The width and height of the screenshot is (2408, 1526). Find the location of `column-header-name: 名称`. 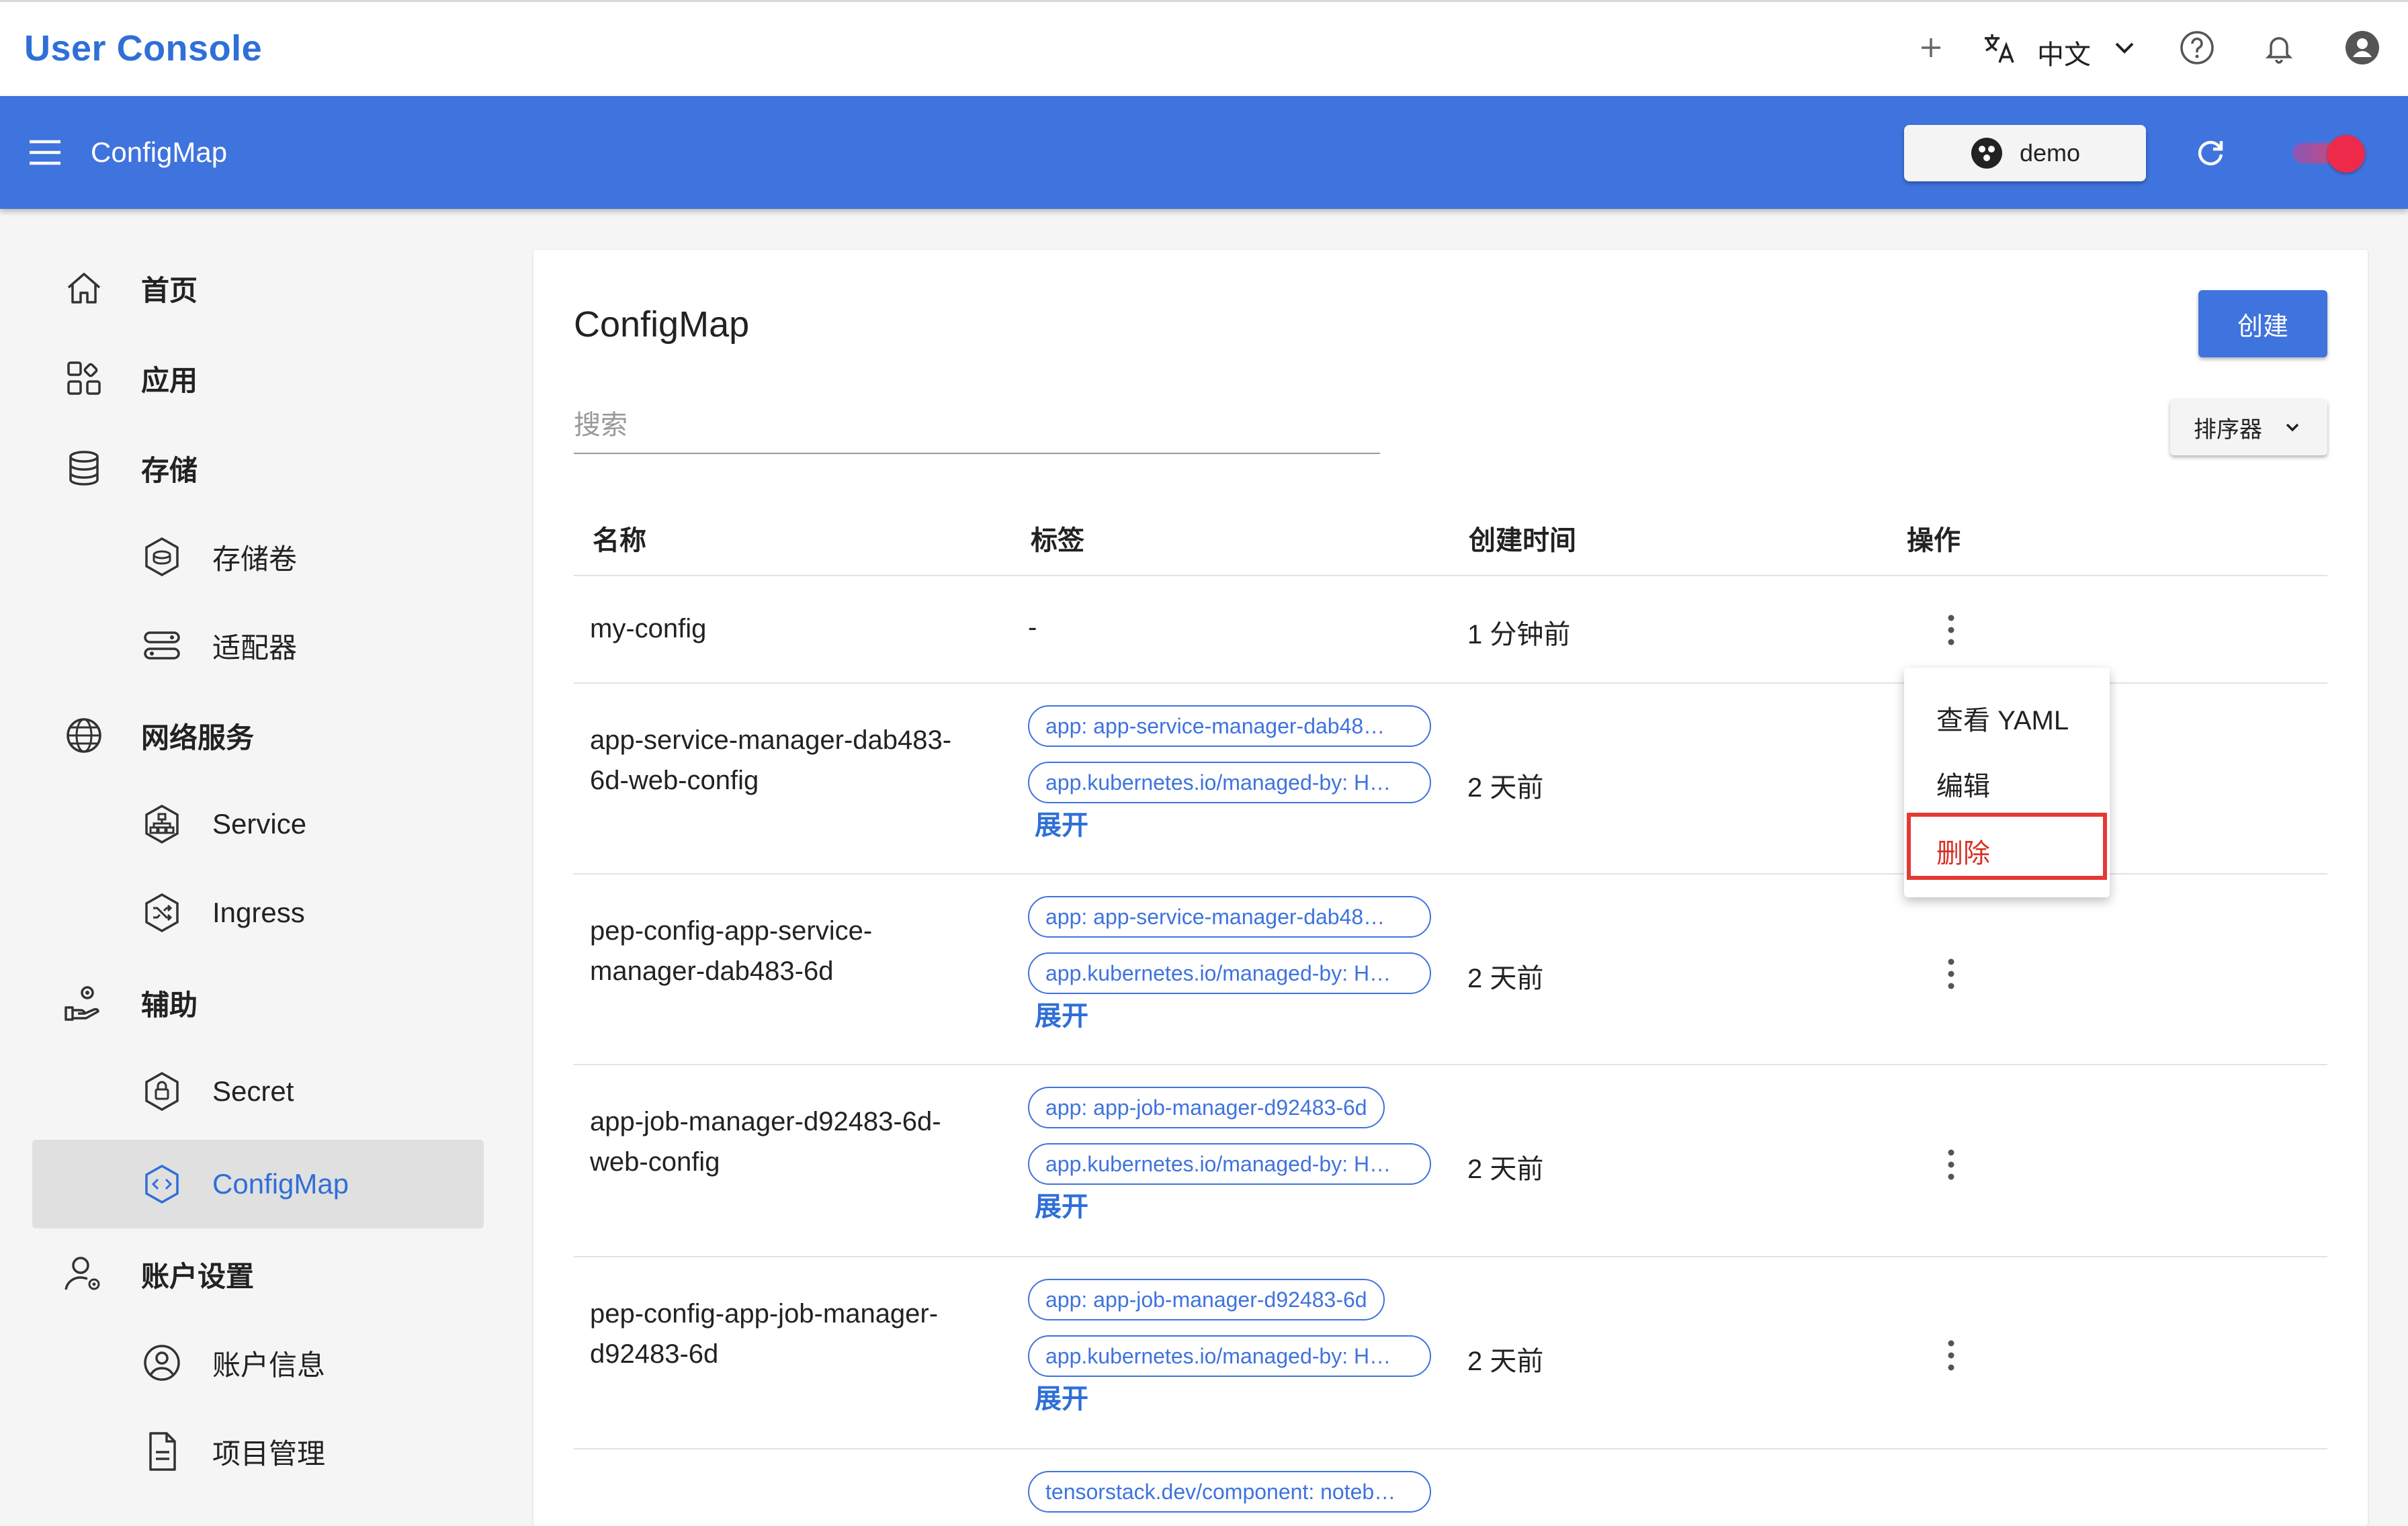

column-header-name: 名称 is located at coordinates (619, 538).